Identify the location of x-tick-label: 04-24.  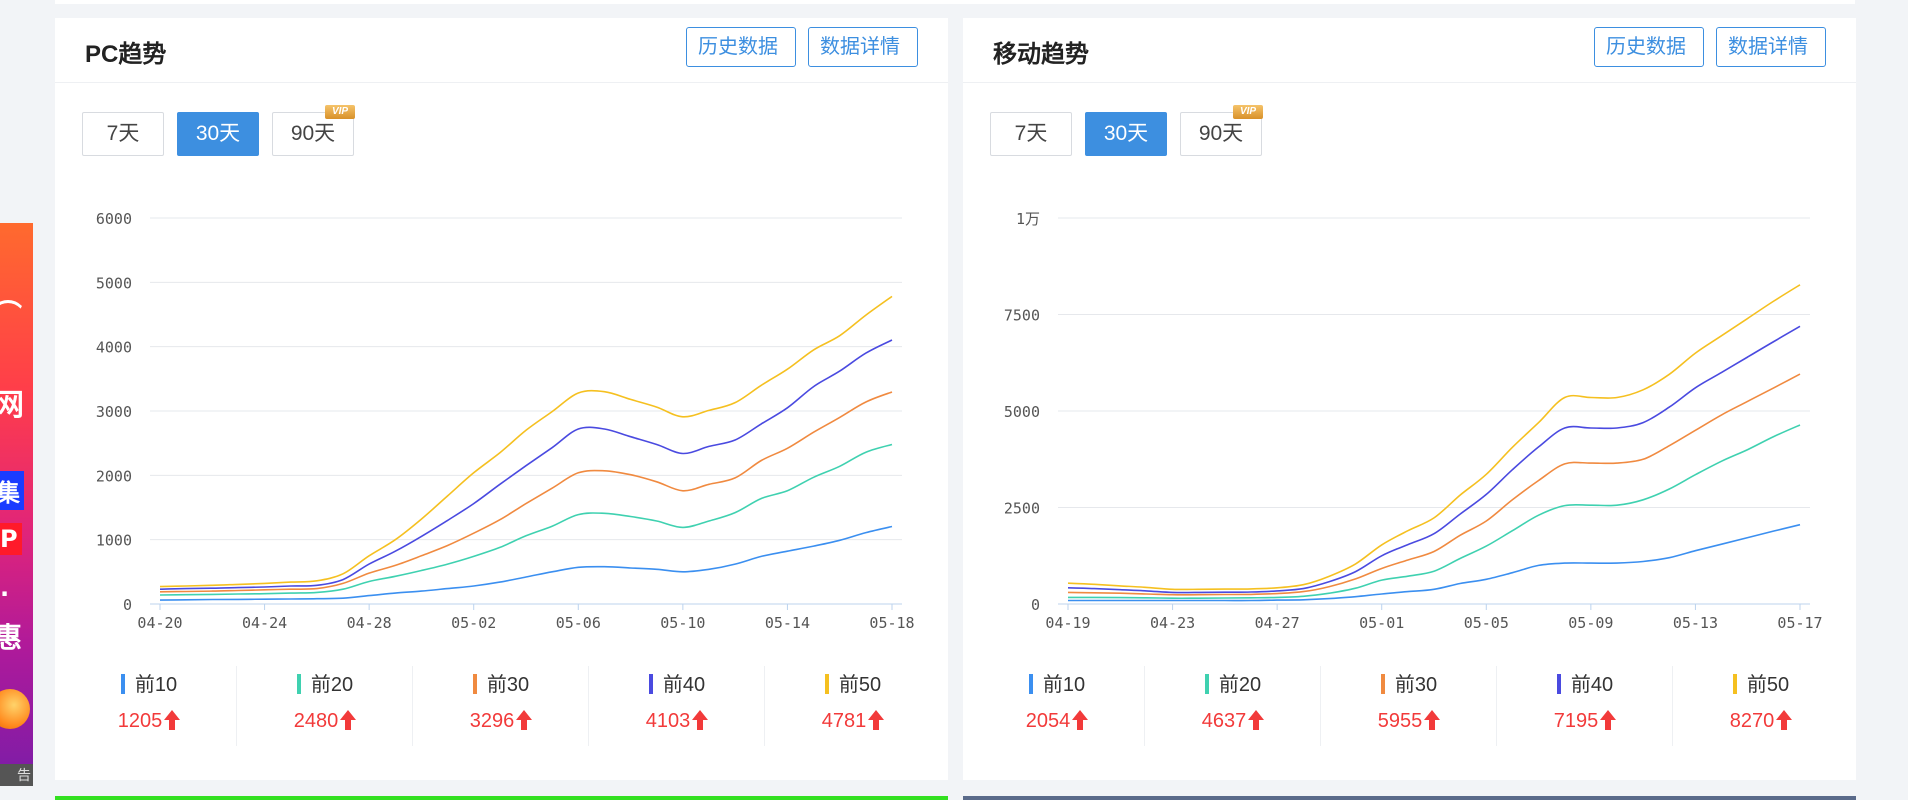
(264, 623).